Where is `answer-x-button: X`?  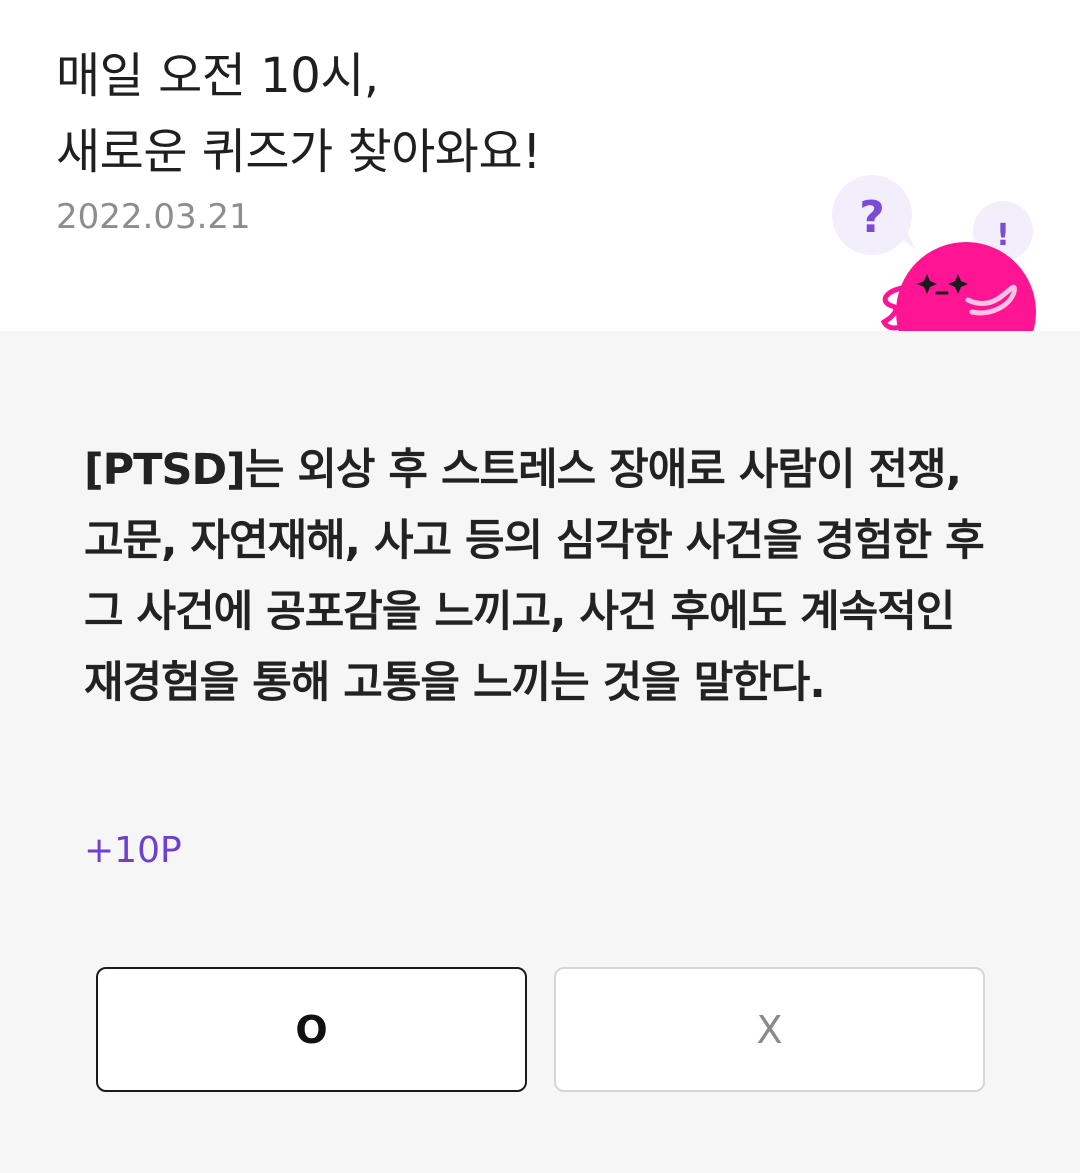
answer-x-button: X is located at coordinates (769, 1029).